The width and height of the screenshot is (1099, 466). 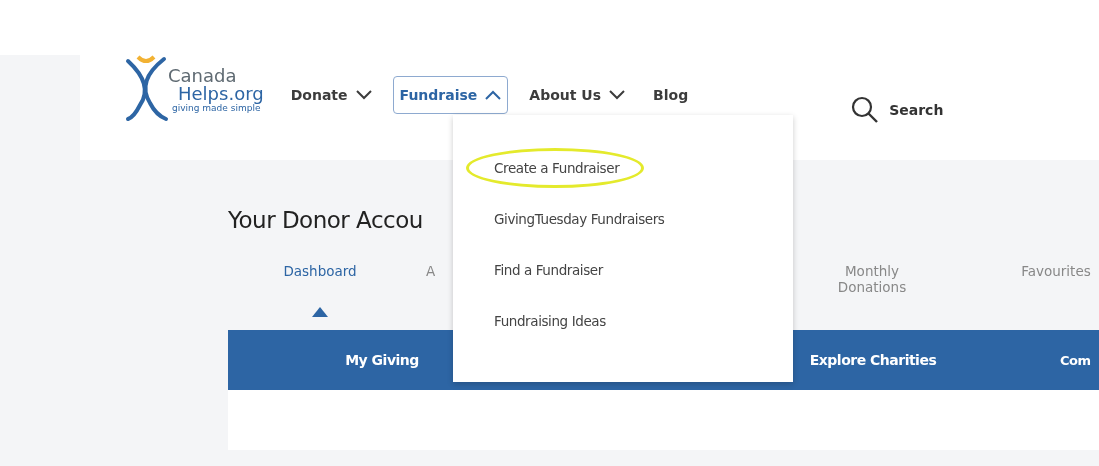 I want to click on sub-navigation-link: Com, so click(x=1054, y=360).